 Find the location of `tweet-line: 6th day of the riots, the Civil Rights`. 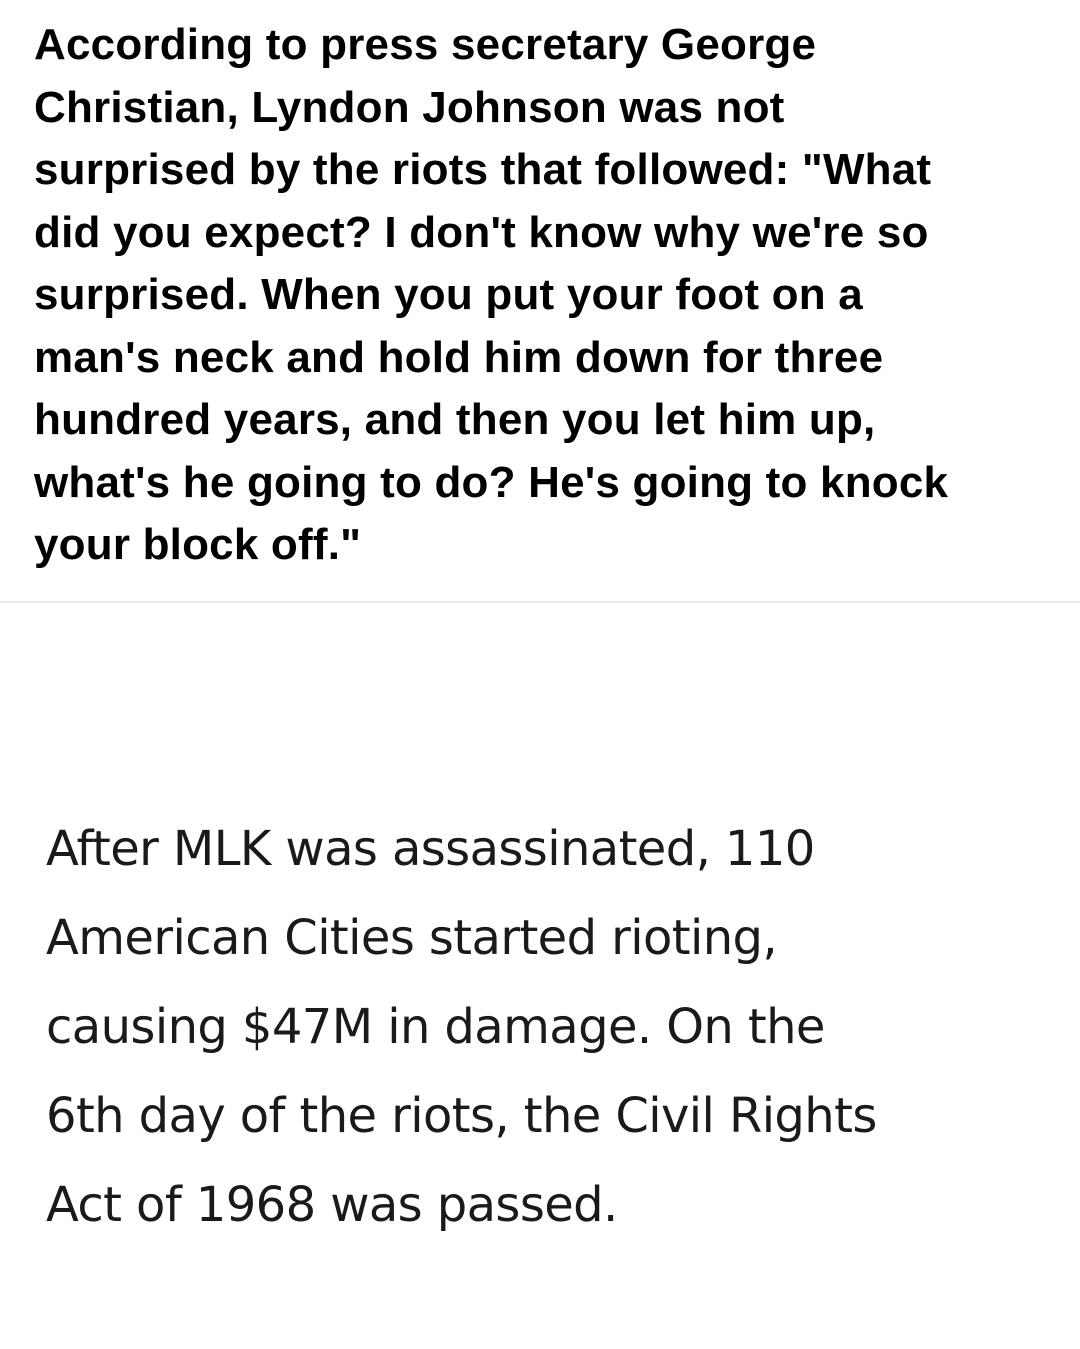

tweet-line: 6th day of the riots, the Civil Rights is located at coordinates (461, 1116).